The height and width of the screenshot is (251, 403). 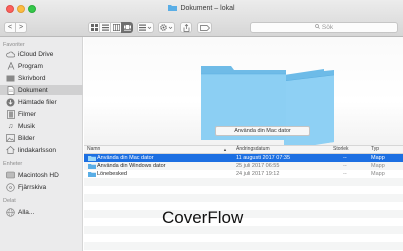 I want to click on file-date: 25 juli 2017 06:55, so click(x=258, y=166).